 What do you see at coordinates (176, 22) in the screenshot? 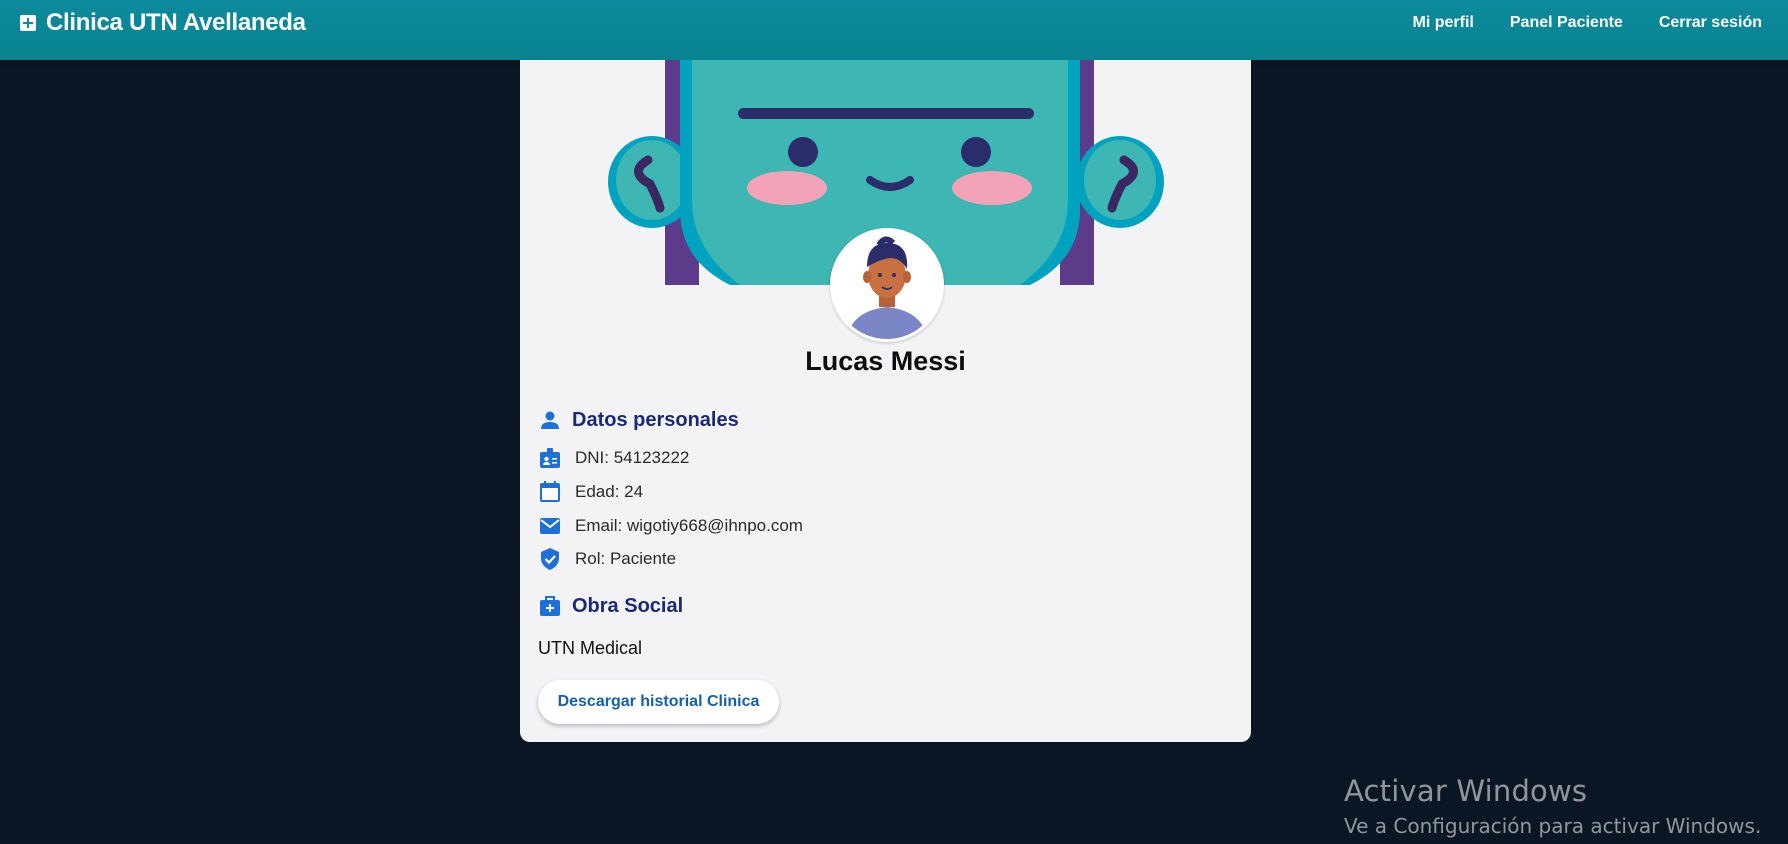
I see `brand-title: Clinica UTN Avellaneda` at bounding box center [176, 22].